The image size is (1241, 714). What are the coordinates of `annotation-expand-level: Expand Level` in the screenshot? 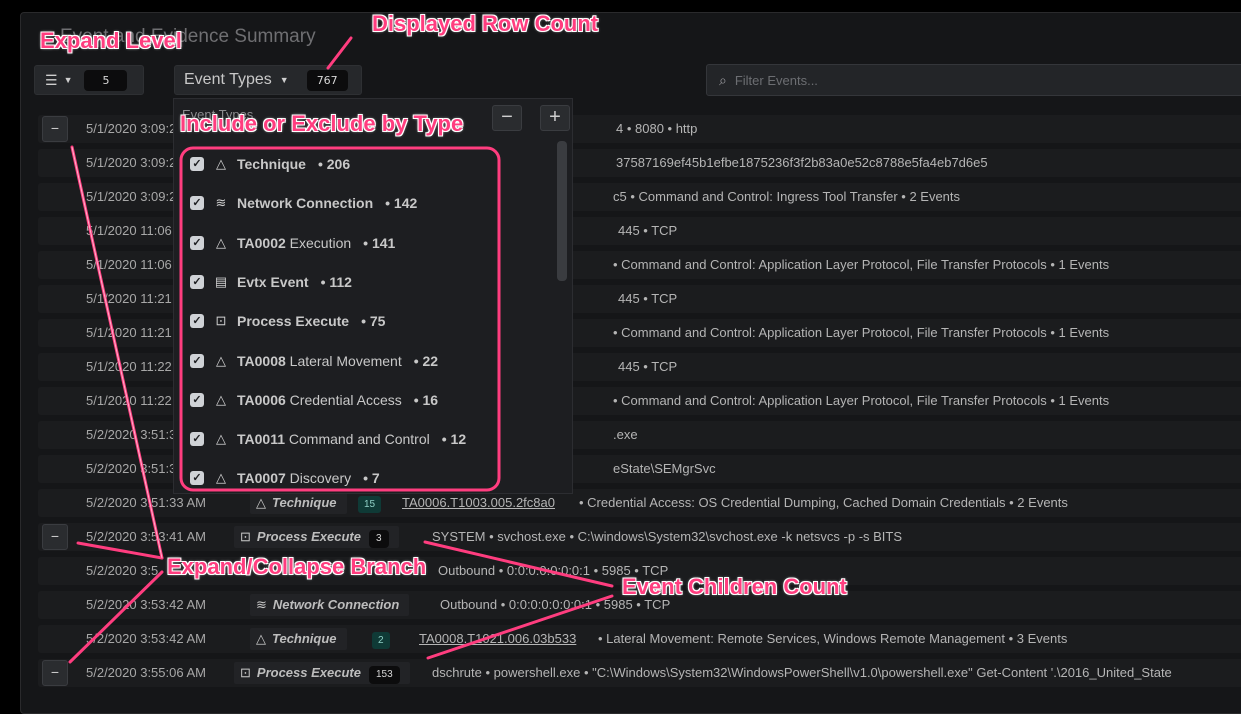 It's located at (111, 40).